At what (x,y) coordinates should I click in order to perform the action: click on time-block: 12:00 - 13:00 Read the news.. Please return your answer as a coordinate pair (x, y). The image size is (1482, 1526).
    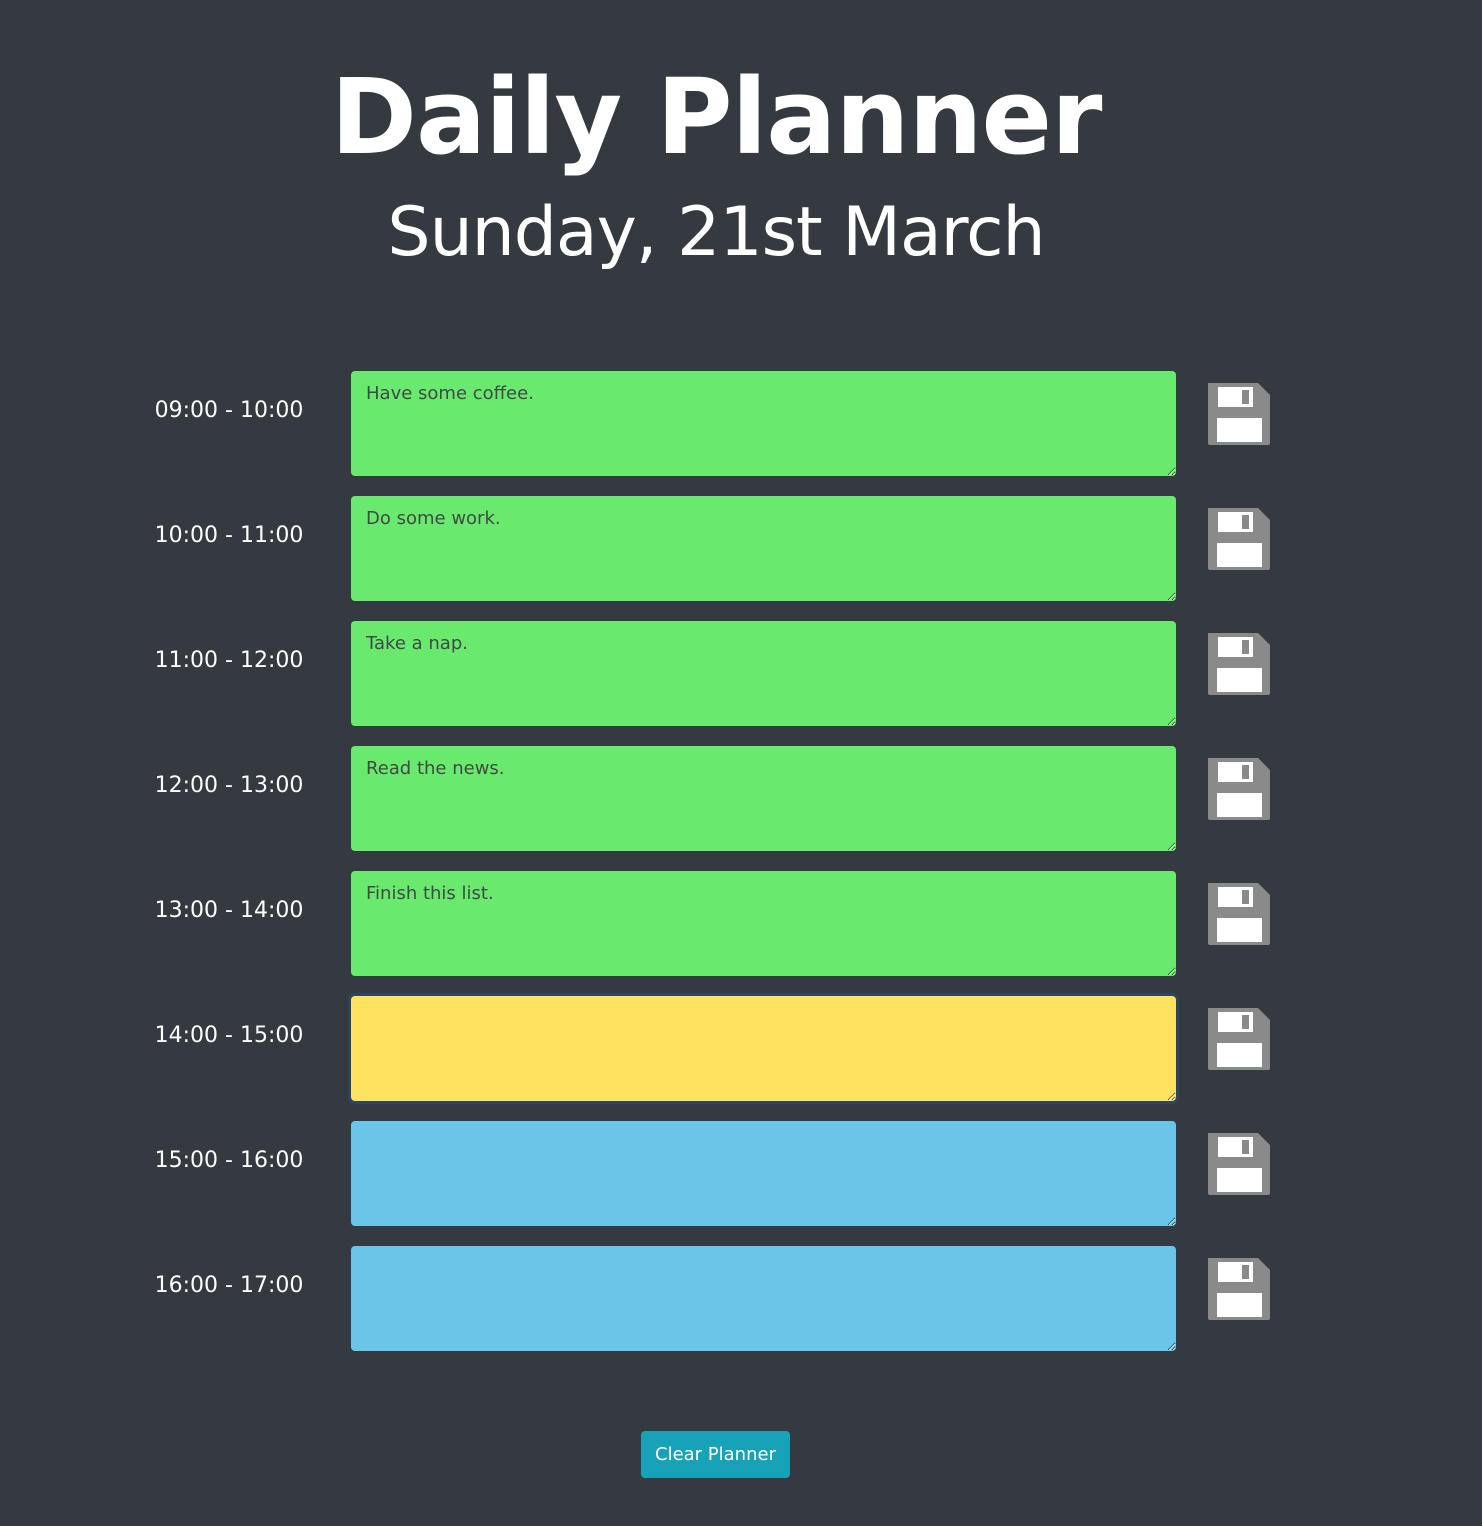
    Looking at the image, I should click on (741, 808).